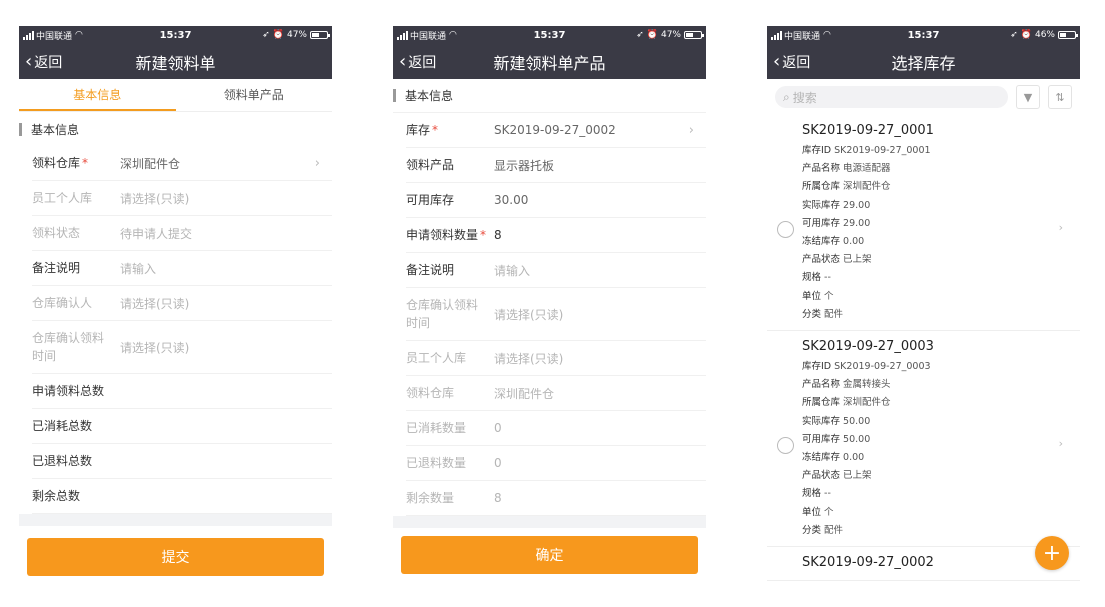  Describe the element at coordinates (182, 461) in the screenshot. I see `field-total-returned: 已退料总数` at that location.